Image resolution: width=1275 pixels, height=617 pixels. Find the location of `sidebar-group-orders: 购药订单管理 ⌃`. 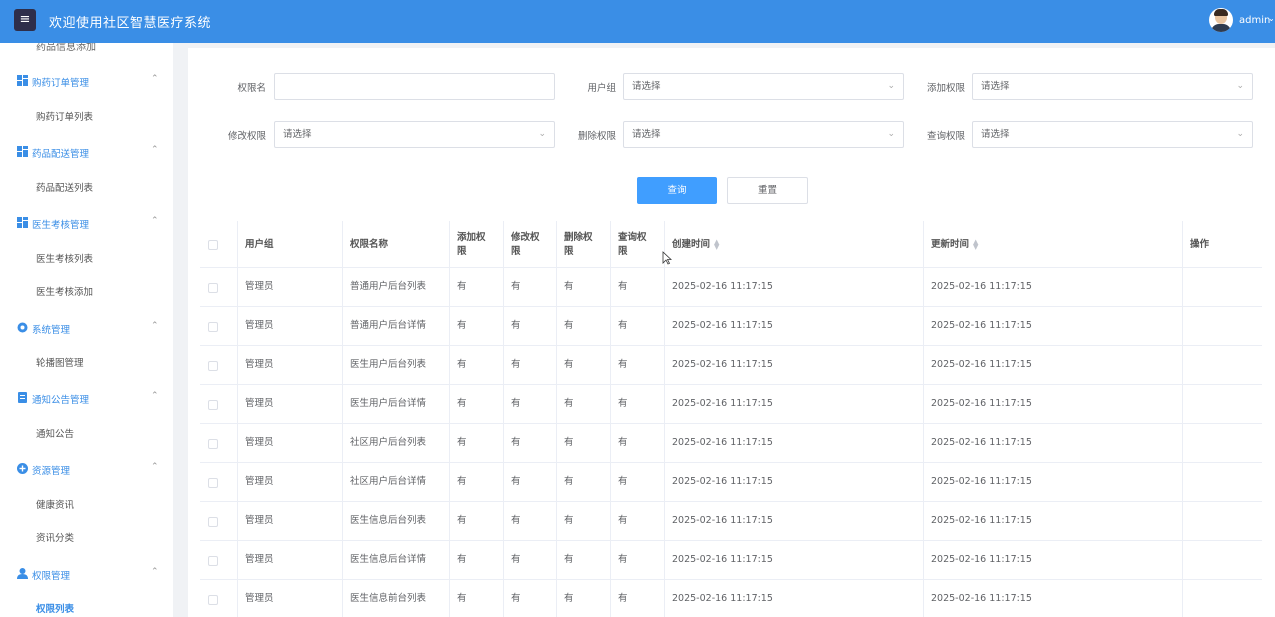

sidebar-group-orders: 购药订单管理 ⌃ is located at coordinates (86, 81).